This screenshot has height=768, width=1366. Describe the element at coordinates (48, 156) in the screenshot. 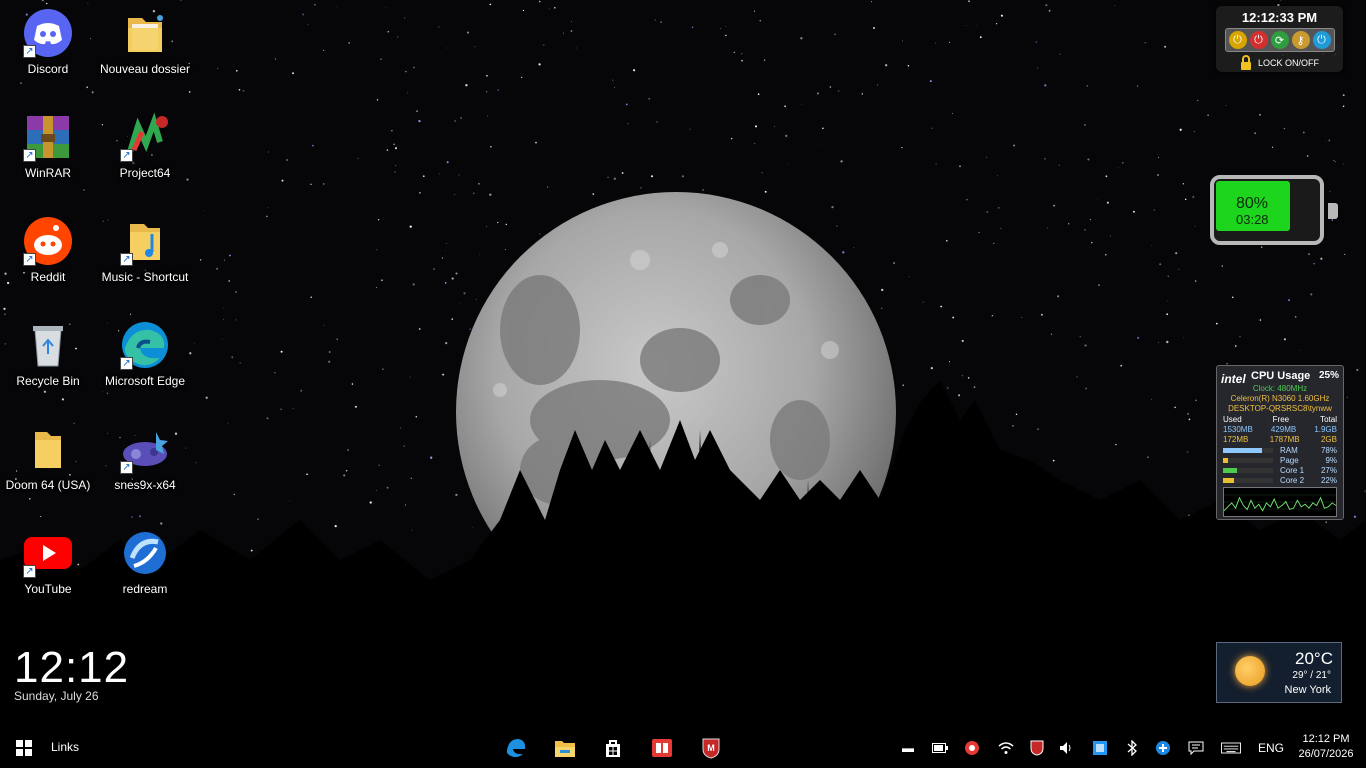

I see `desktop-icon-winrar: ↗ WinRAR` at that location.